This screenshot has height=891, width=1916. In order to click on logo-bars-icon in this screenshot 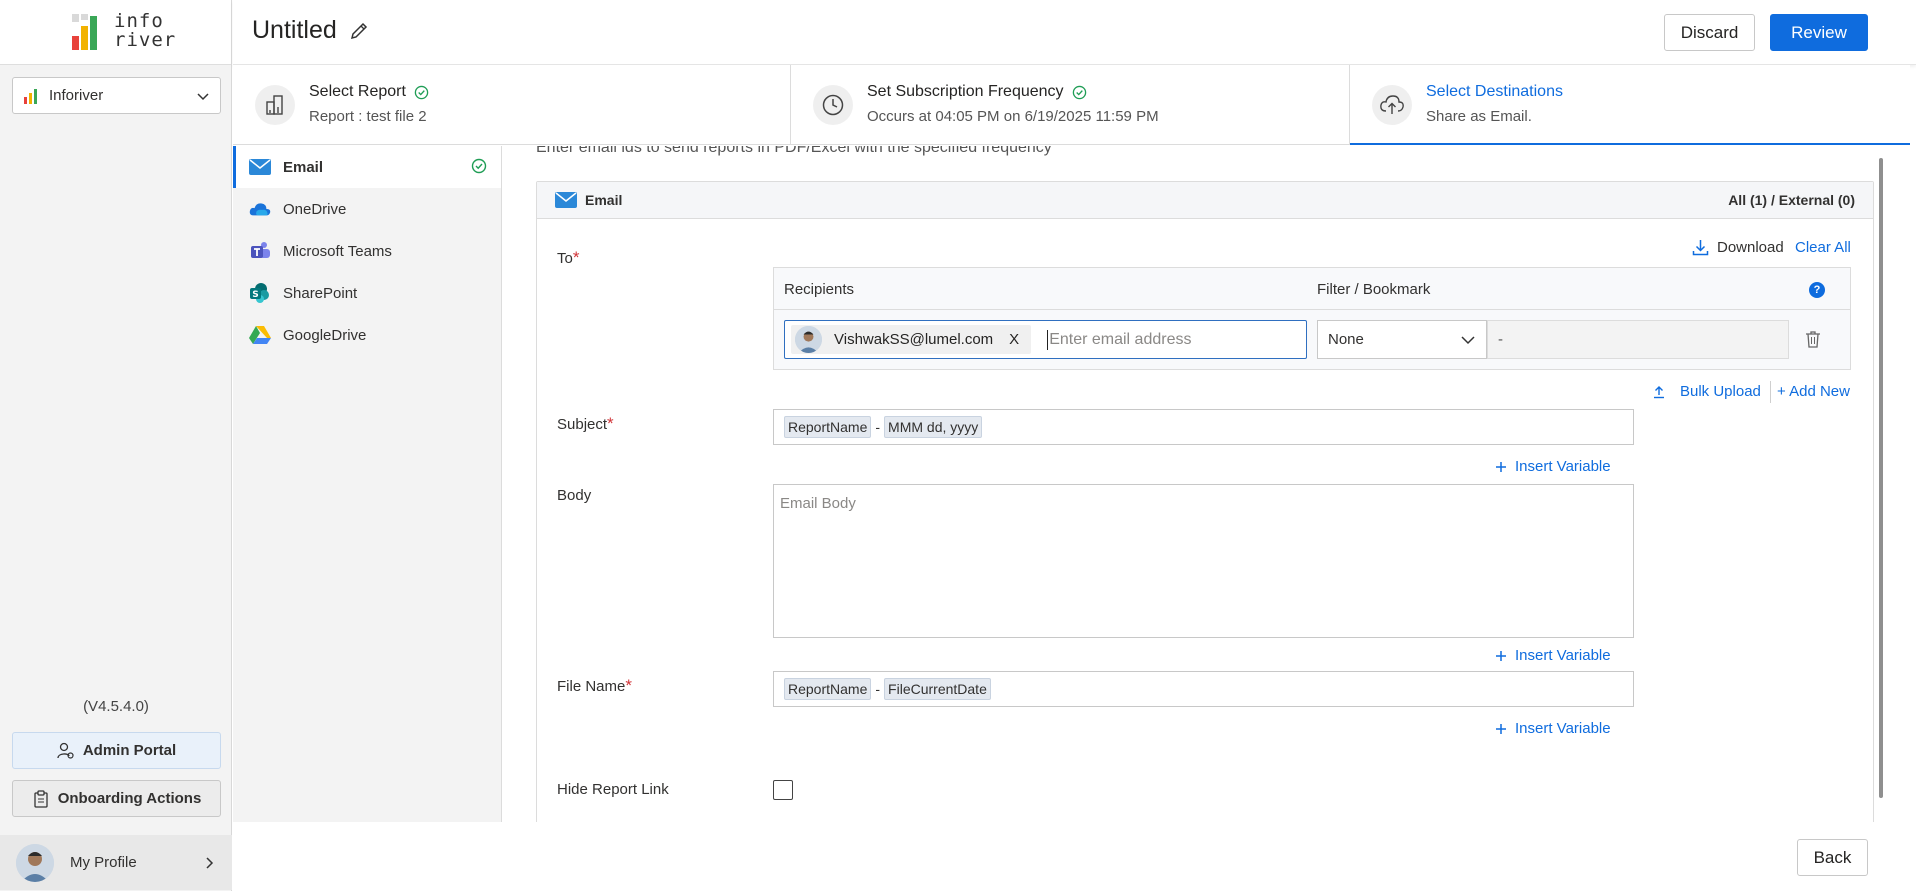, I will do `click(90, 32)`.